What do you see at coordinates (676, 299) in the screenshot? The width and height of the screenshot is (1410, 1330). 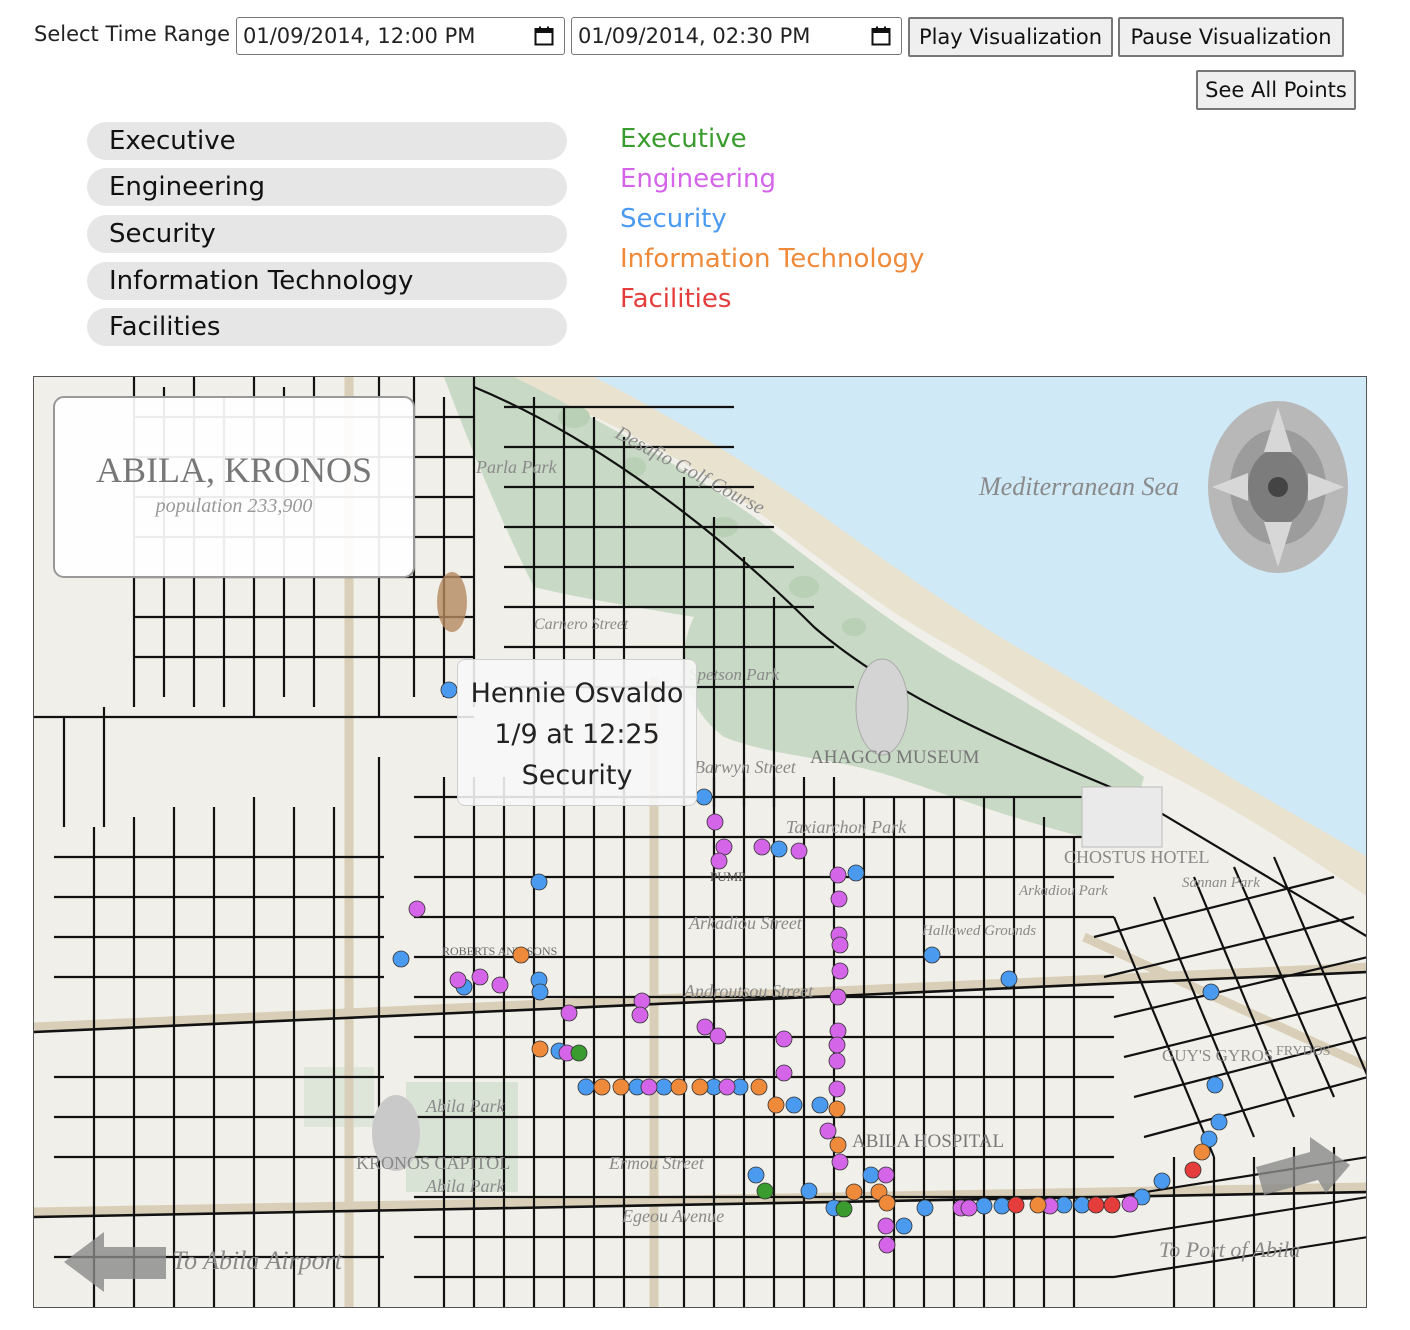 I see `legend-facilities: Facilities` at bounding box center [676, 299].